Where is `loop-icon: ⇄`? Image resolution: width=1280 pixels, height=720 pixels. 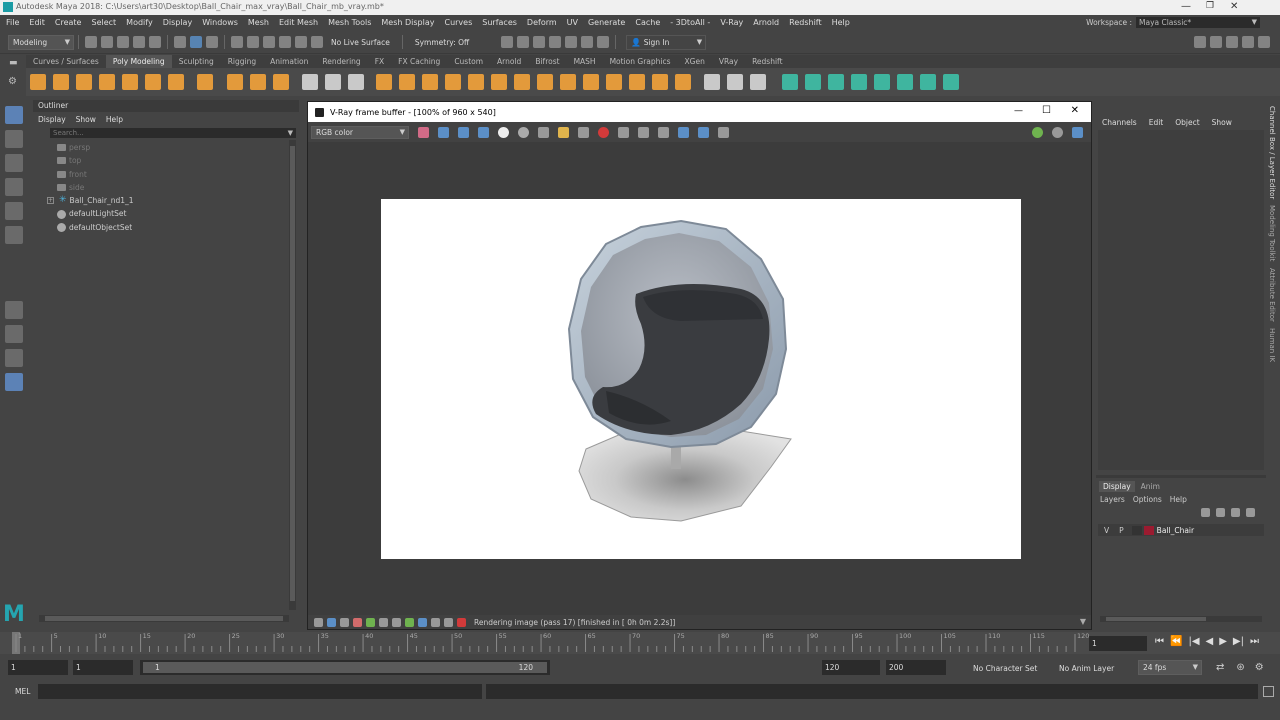
loop-icon: ⇄ is located at coordinates (1220, 667).